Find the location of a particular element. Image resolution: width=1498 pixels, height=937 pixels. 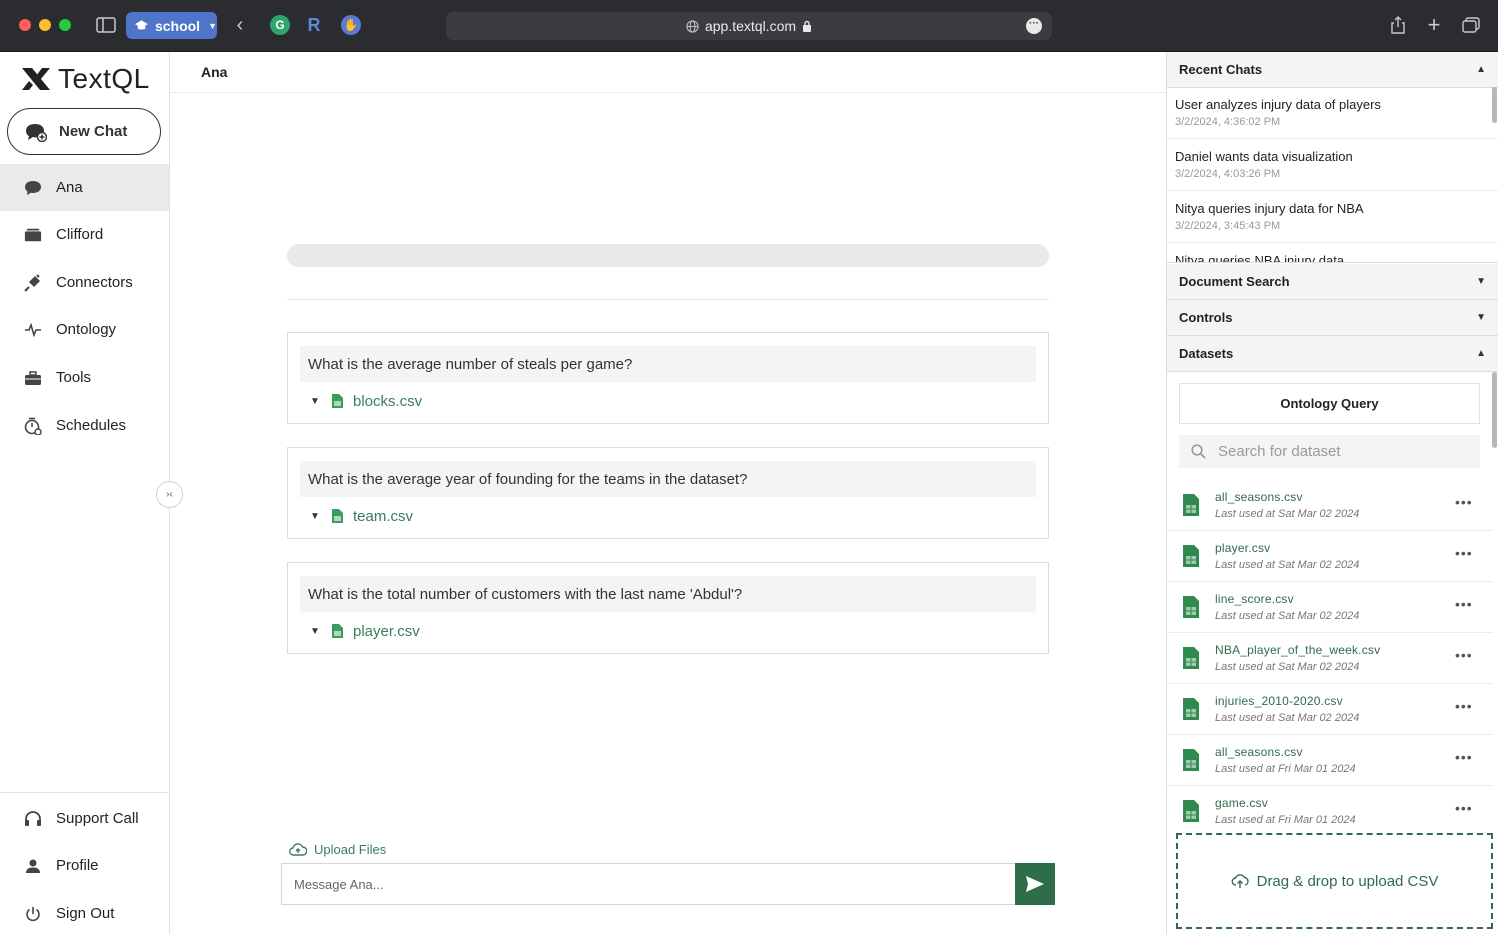

new-chat-button: New Chat is located at coordinates (84, 131).